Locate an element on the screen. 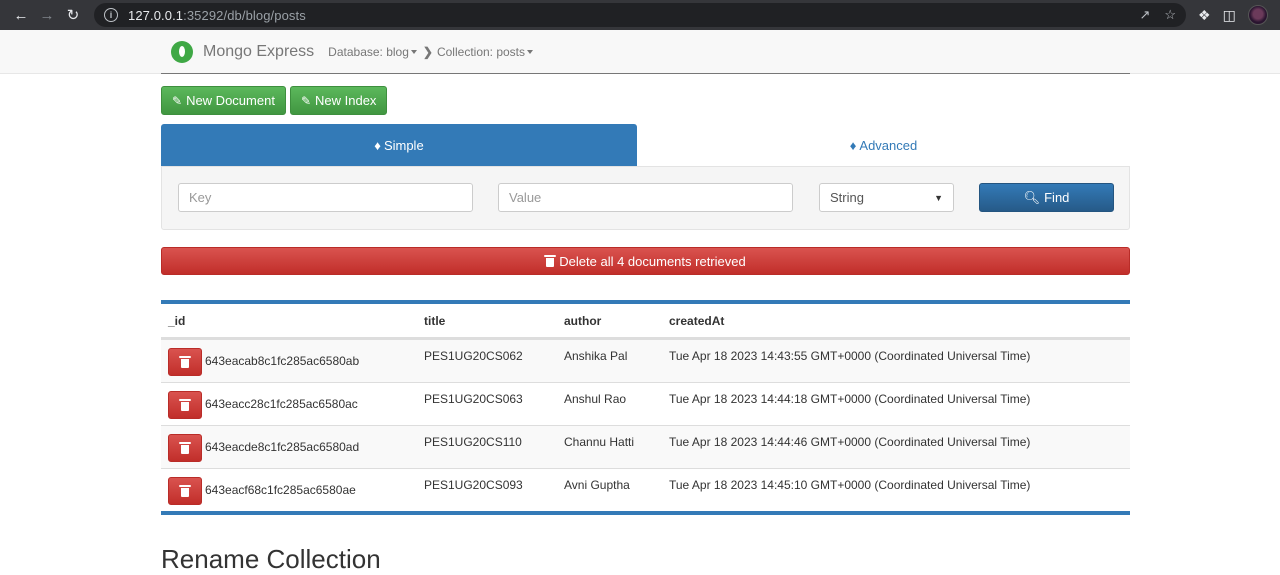 The height and width of the screenshot is (575, 1280). simple-search-panel: Key Value String ▼ 🔍︎ Find is located at coordinates (645, 198).